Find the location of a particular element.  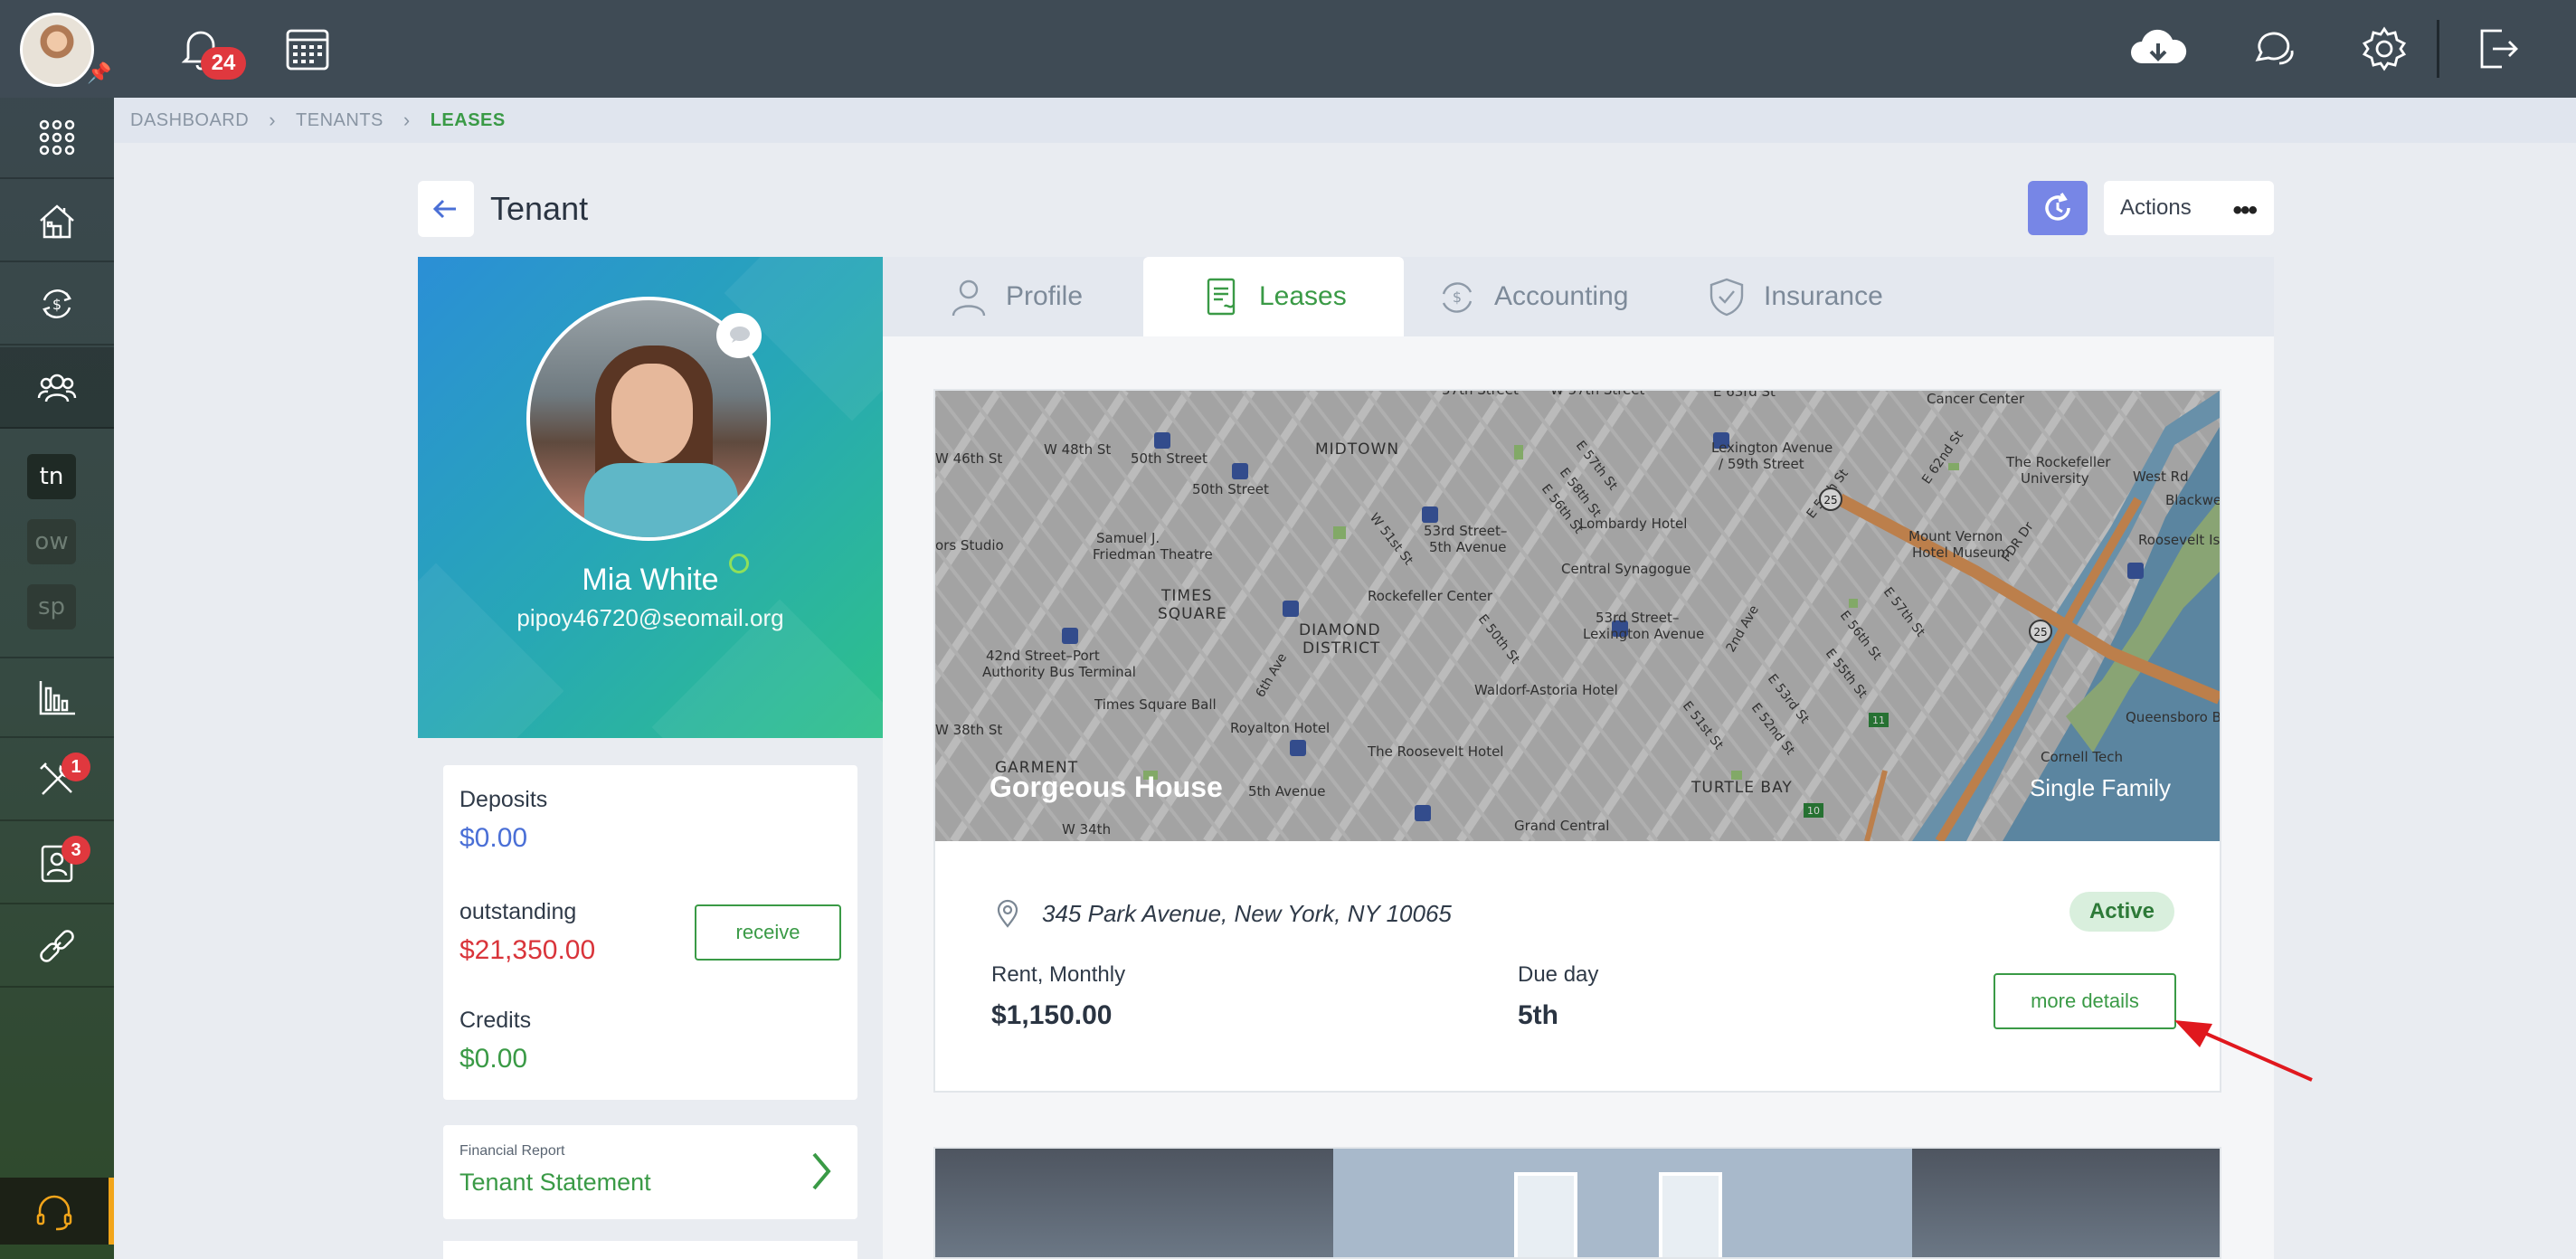

user-icon is located at coordinates (969, 298).